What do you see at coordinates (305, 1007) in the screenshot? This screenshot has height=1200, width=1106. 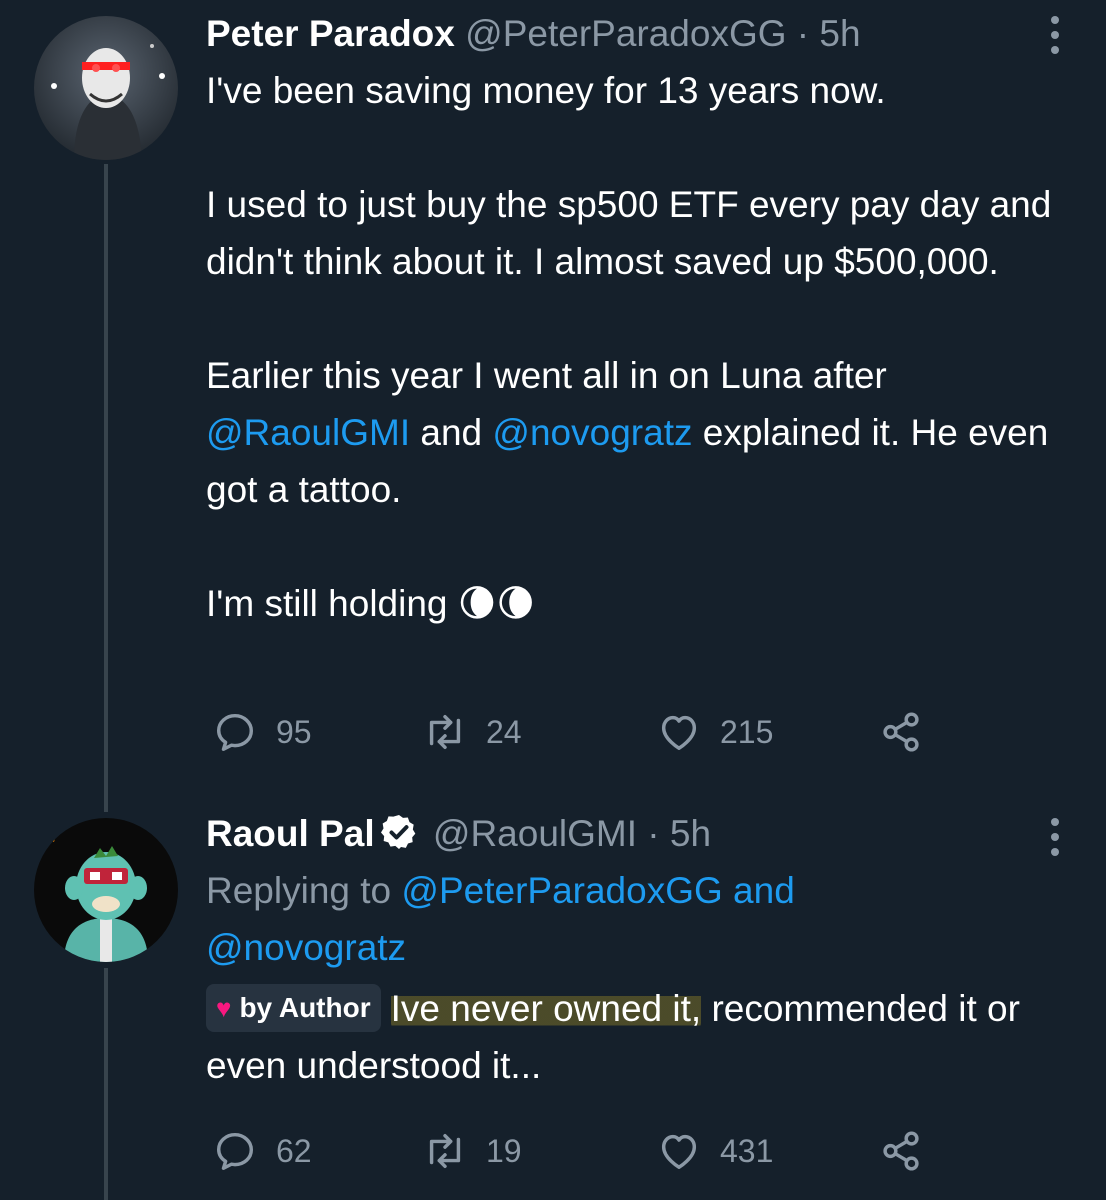 I see `badge-label: by Author` at bounding box center [305, 1007].